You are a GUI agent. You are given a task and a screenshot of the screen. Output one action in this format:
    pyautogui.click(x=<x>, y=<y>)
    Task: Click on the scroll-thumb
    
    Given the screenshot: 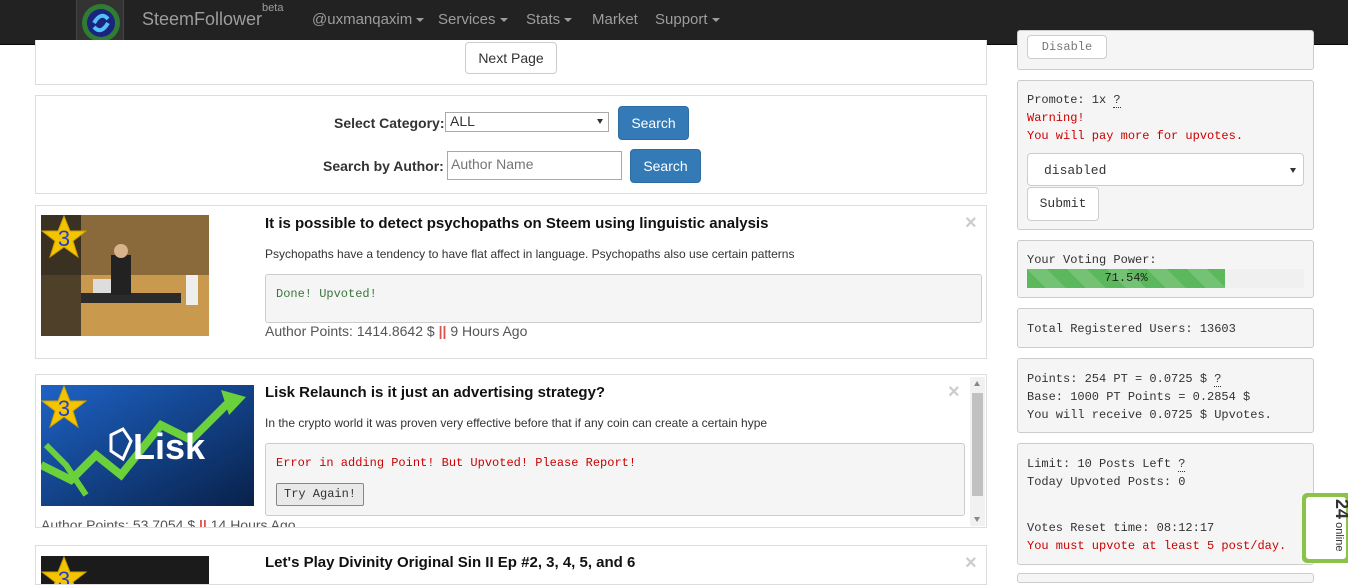 What is the action you would take?
    pyautogui.click(x=977, y=444)
    